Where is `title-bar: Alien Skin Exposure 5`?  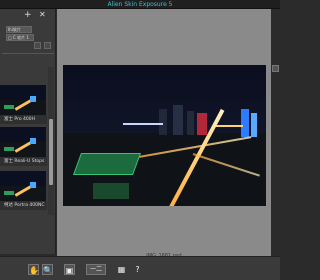
title-bar: Alien Skin Exposure 5 is located at coordinates (140, 4).